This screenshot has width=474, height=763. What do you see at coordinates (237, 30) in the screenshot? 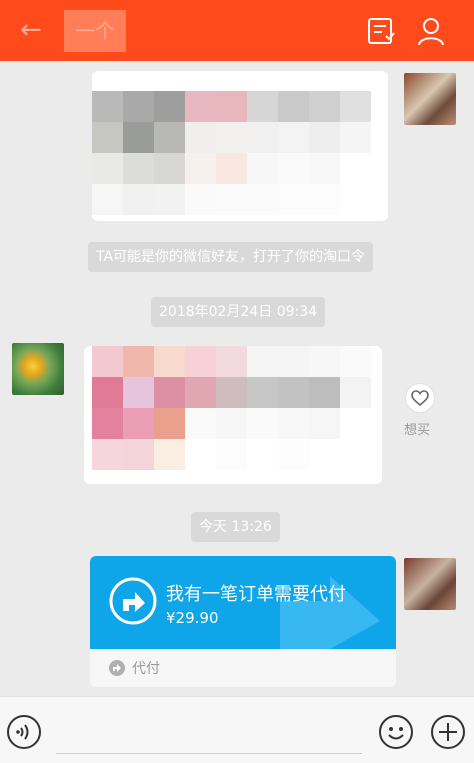
I see `header-bar: ← 一个` at bounding box center [237, 30].